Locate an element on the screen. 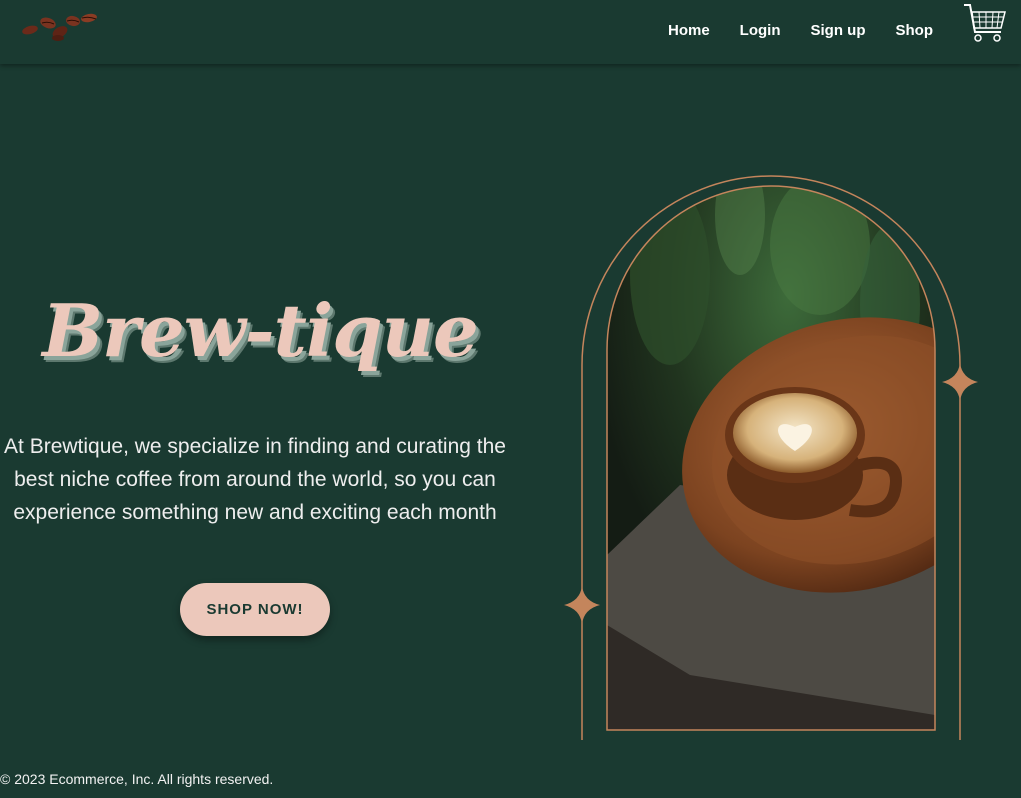 The image size is (1021, 798). nav-link-signup: Sign up is located at coordinates (838, 30).